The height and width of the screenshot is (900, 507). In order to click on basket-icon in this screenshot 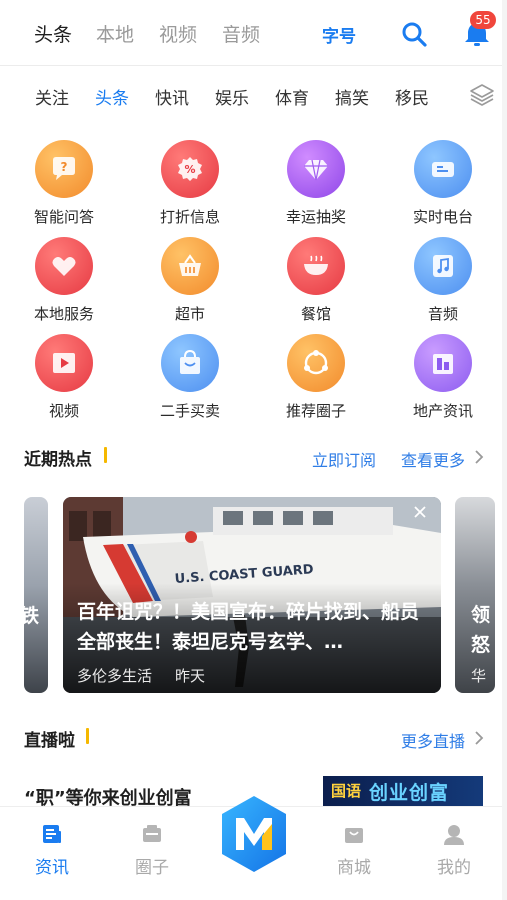, I will do `click(190, 266)`.